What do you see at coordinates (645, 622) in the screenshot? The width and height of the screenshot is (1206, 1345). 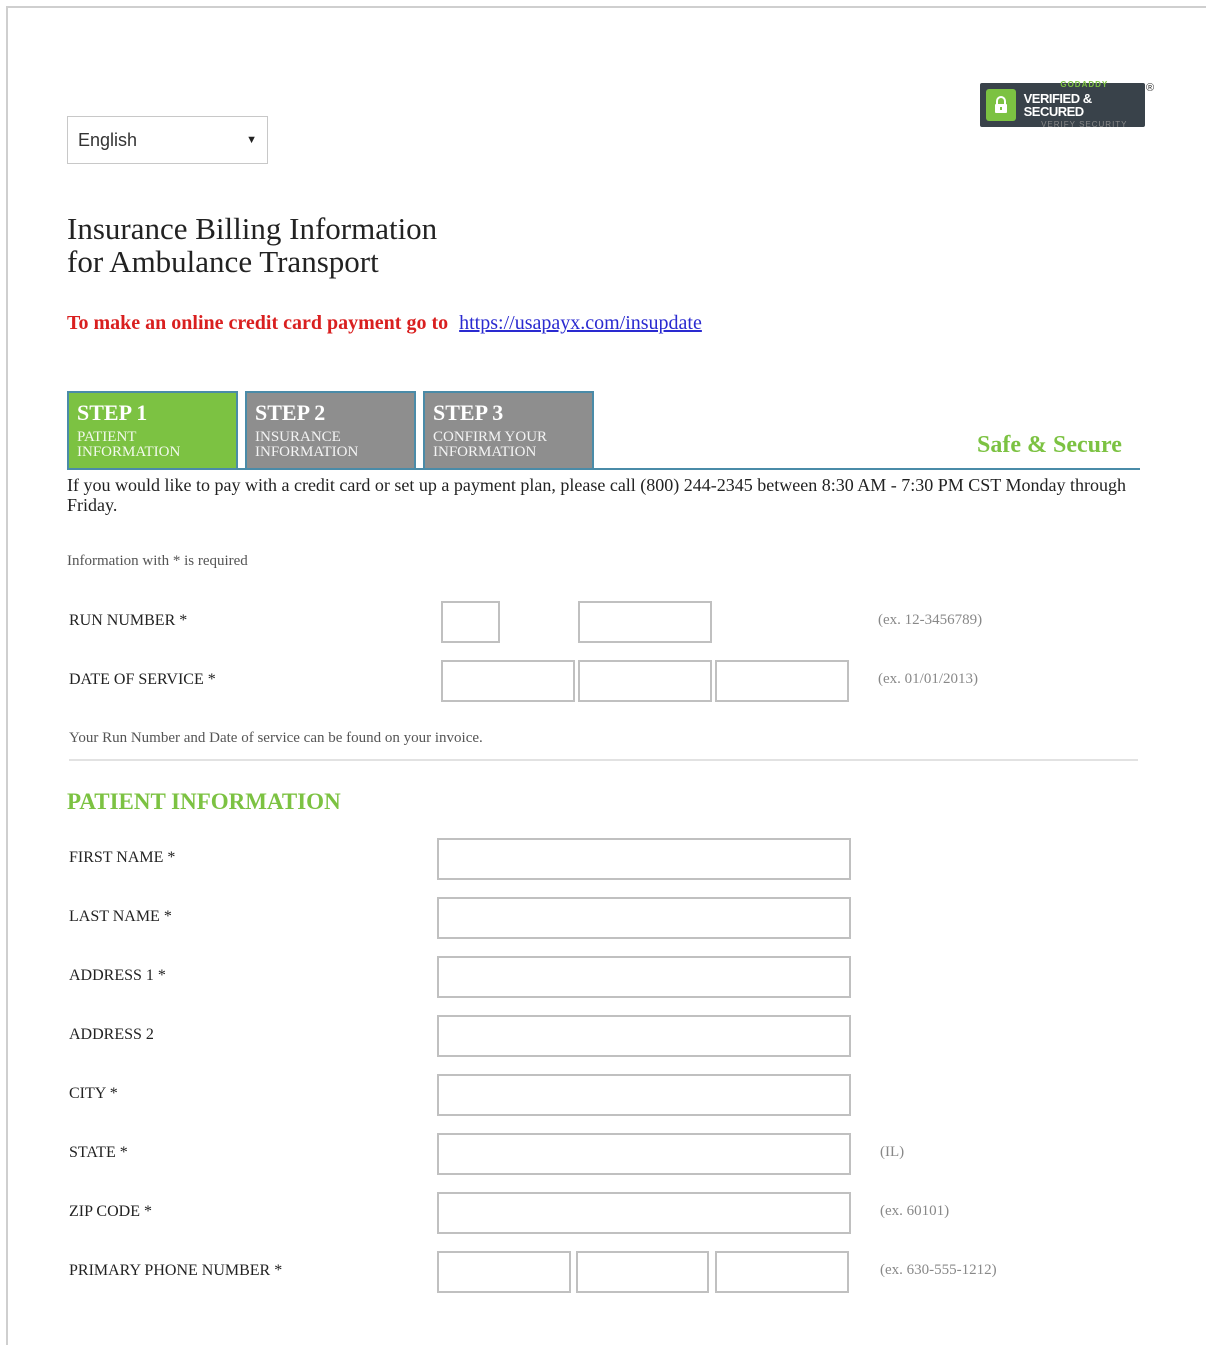 I see `run-number-main-input` at bounding box center [645, 622].